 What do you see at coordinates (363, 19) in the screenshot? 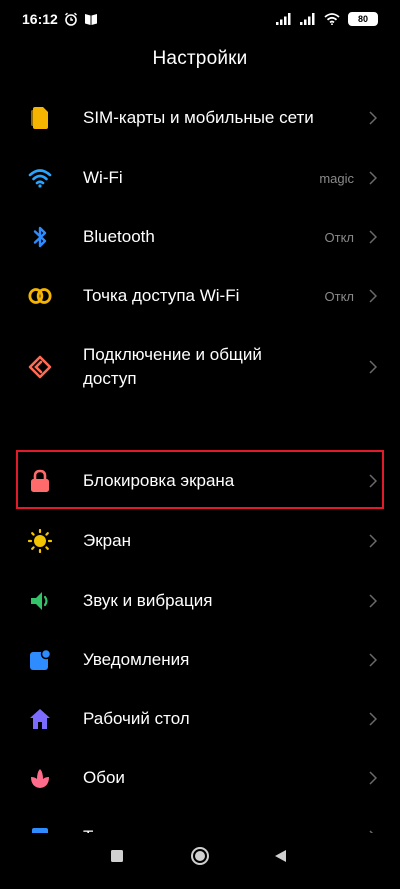
I see `battery-indicator: 80` at bounding box center [363, 19].